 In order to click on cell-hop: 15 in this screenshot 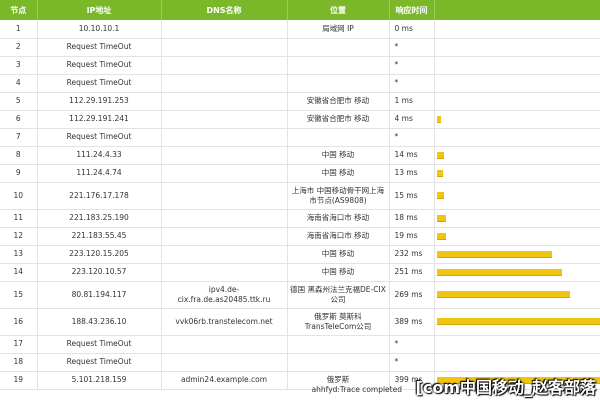, I will do `click(19, 295)`.